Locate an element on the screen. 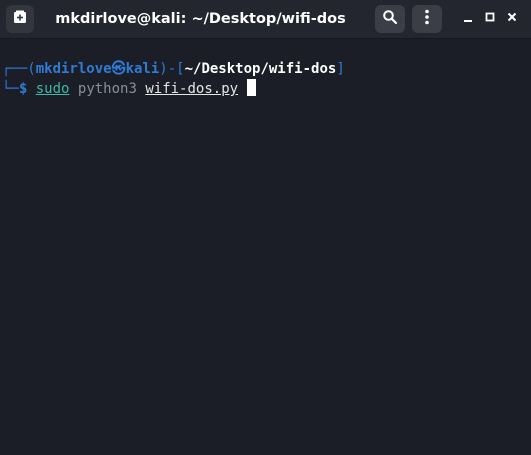  prompt-user: mkdirlove is located at coordinates (73, 69).